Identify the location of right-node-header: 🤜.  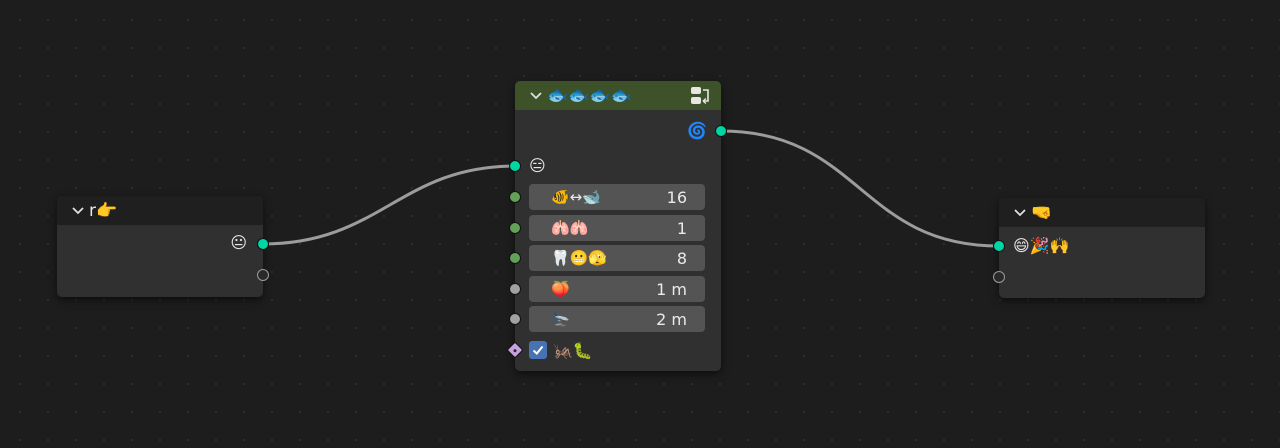
(1102, 212).